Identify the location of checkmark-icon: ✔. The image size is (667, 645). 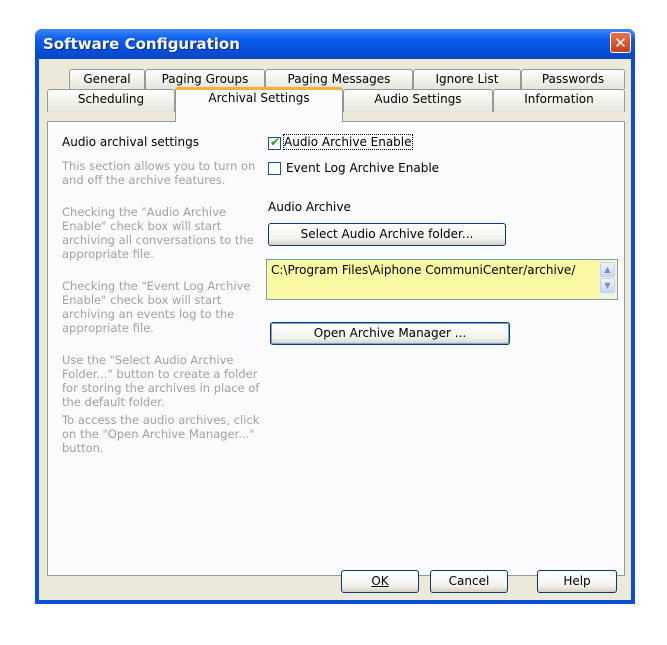
(275, 142).